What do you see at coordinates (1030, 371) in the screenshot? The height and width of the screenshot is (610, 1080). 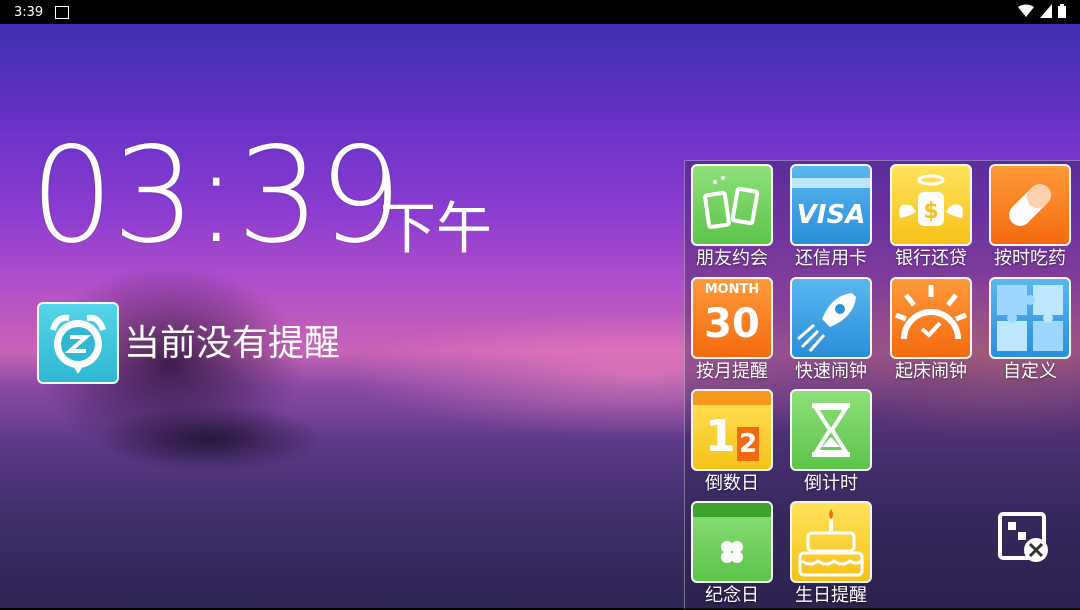 I see `tile-label: 自定义` at bounding box center [1030, 371].